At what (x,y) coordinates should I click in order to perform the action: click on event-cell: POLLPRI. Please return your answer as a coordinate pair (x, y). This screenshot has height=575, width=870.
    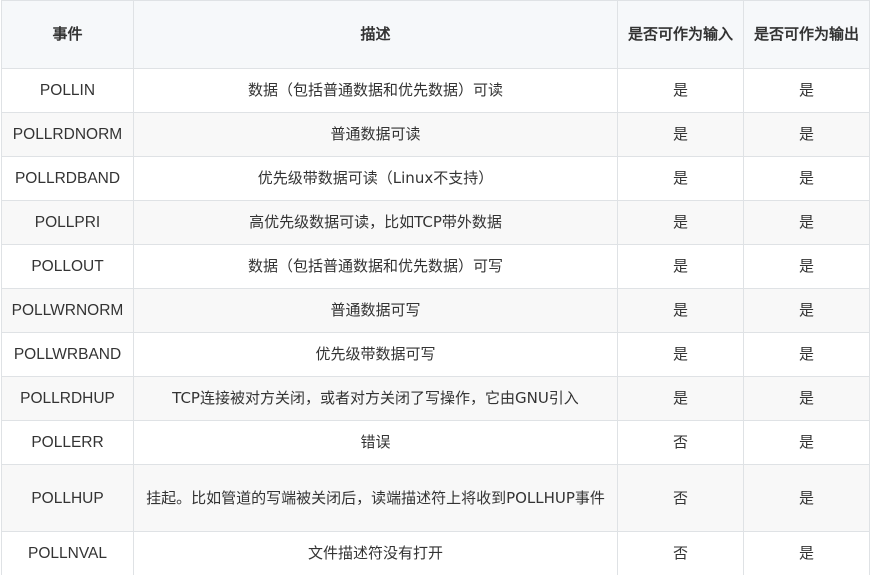
    Looking at the image, I should click on (67, 222).